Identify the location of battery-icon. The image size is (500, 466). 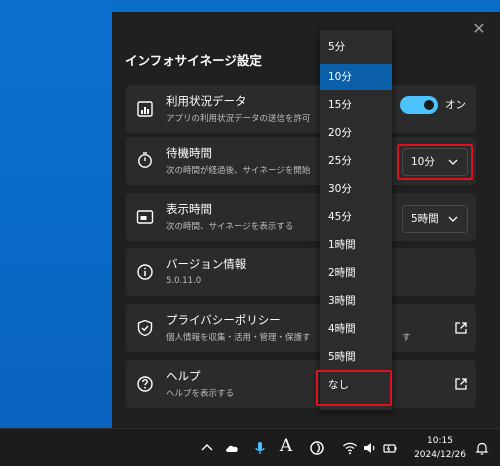
(390, 448).